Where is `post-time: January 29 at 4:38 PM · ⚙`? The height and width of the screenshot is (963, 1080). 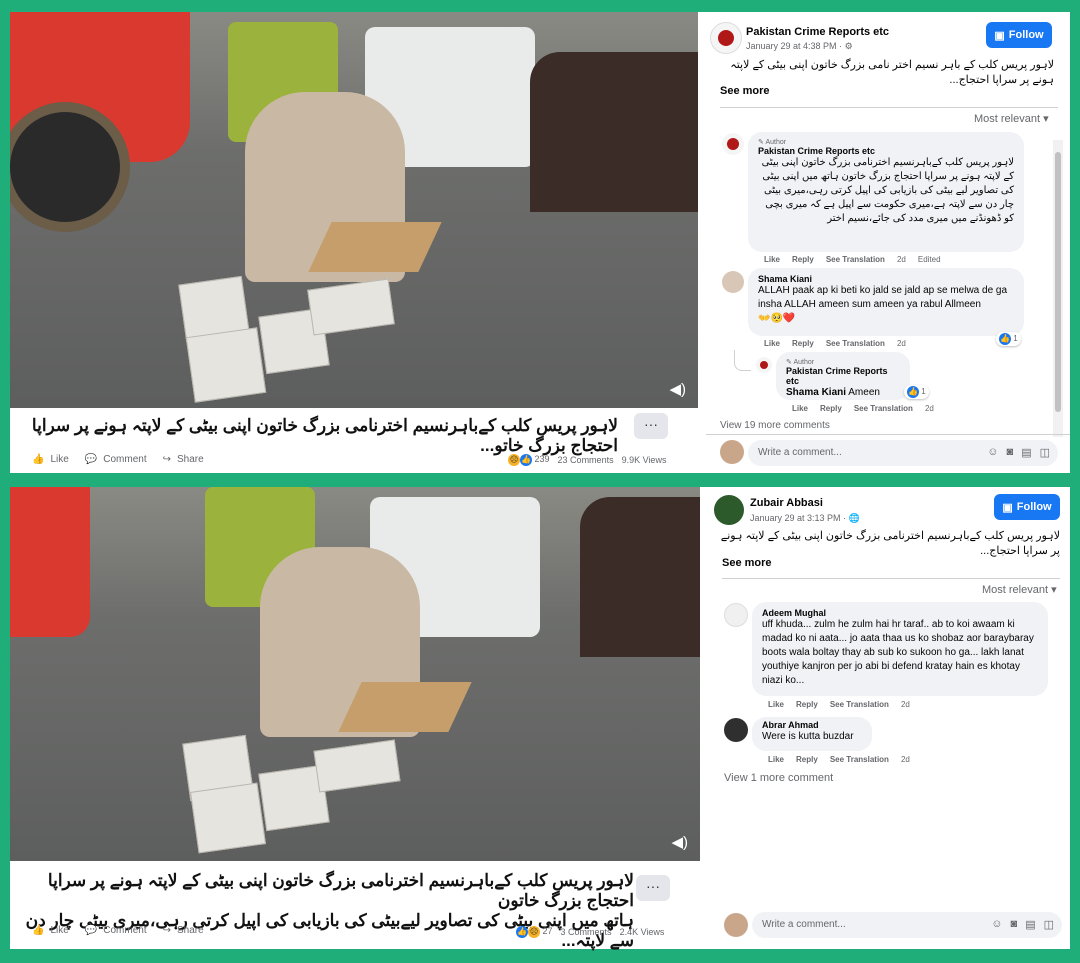 post-time: January 29 at 4:38 PM · ⚙ is located at coordinates (799, 46).